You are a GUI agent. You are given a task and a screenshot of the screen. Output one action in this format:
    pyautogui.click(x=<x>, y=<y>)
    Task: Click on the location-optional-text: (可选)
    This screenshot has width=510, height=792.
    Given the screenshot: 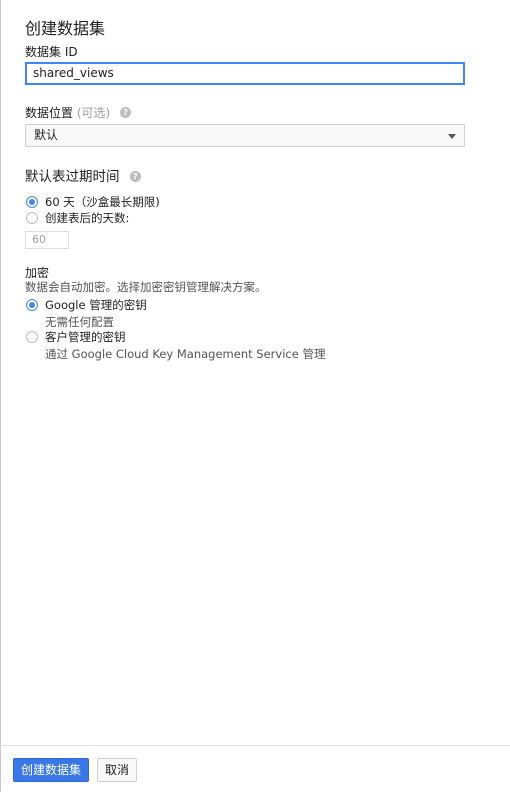 What is the action you would take?
    pyautogui.click(x=93, y=113)
    